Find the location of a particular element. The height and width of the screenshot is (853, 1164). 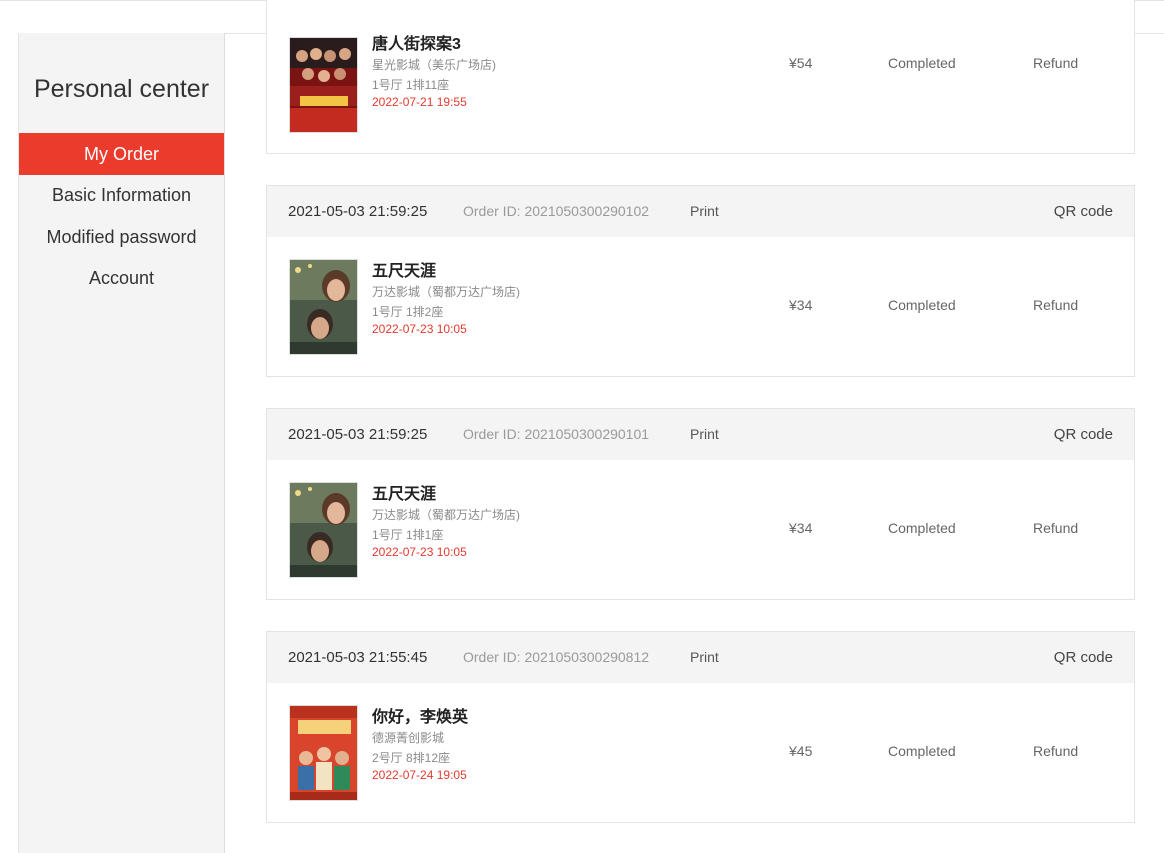

order-price: ¥54 is located at coordinates (801, 63).